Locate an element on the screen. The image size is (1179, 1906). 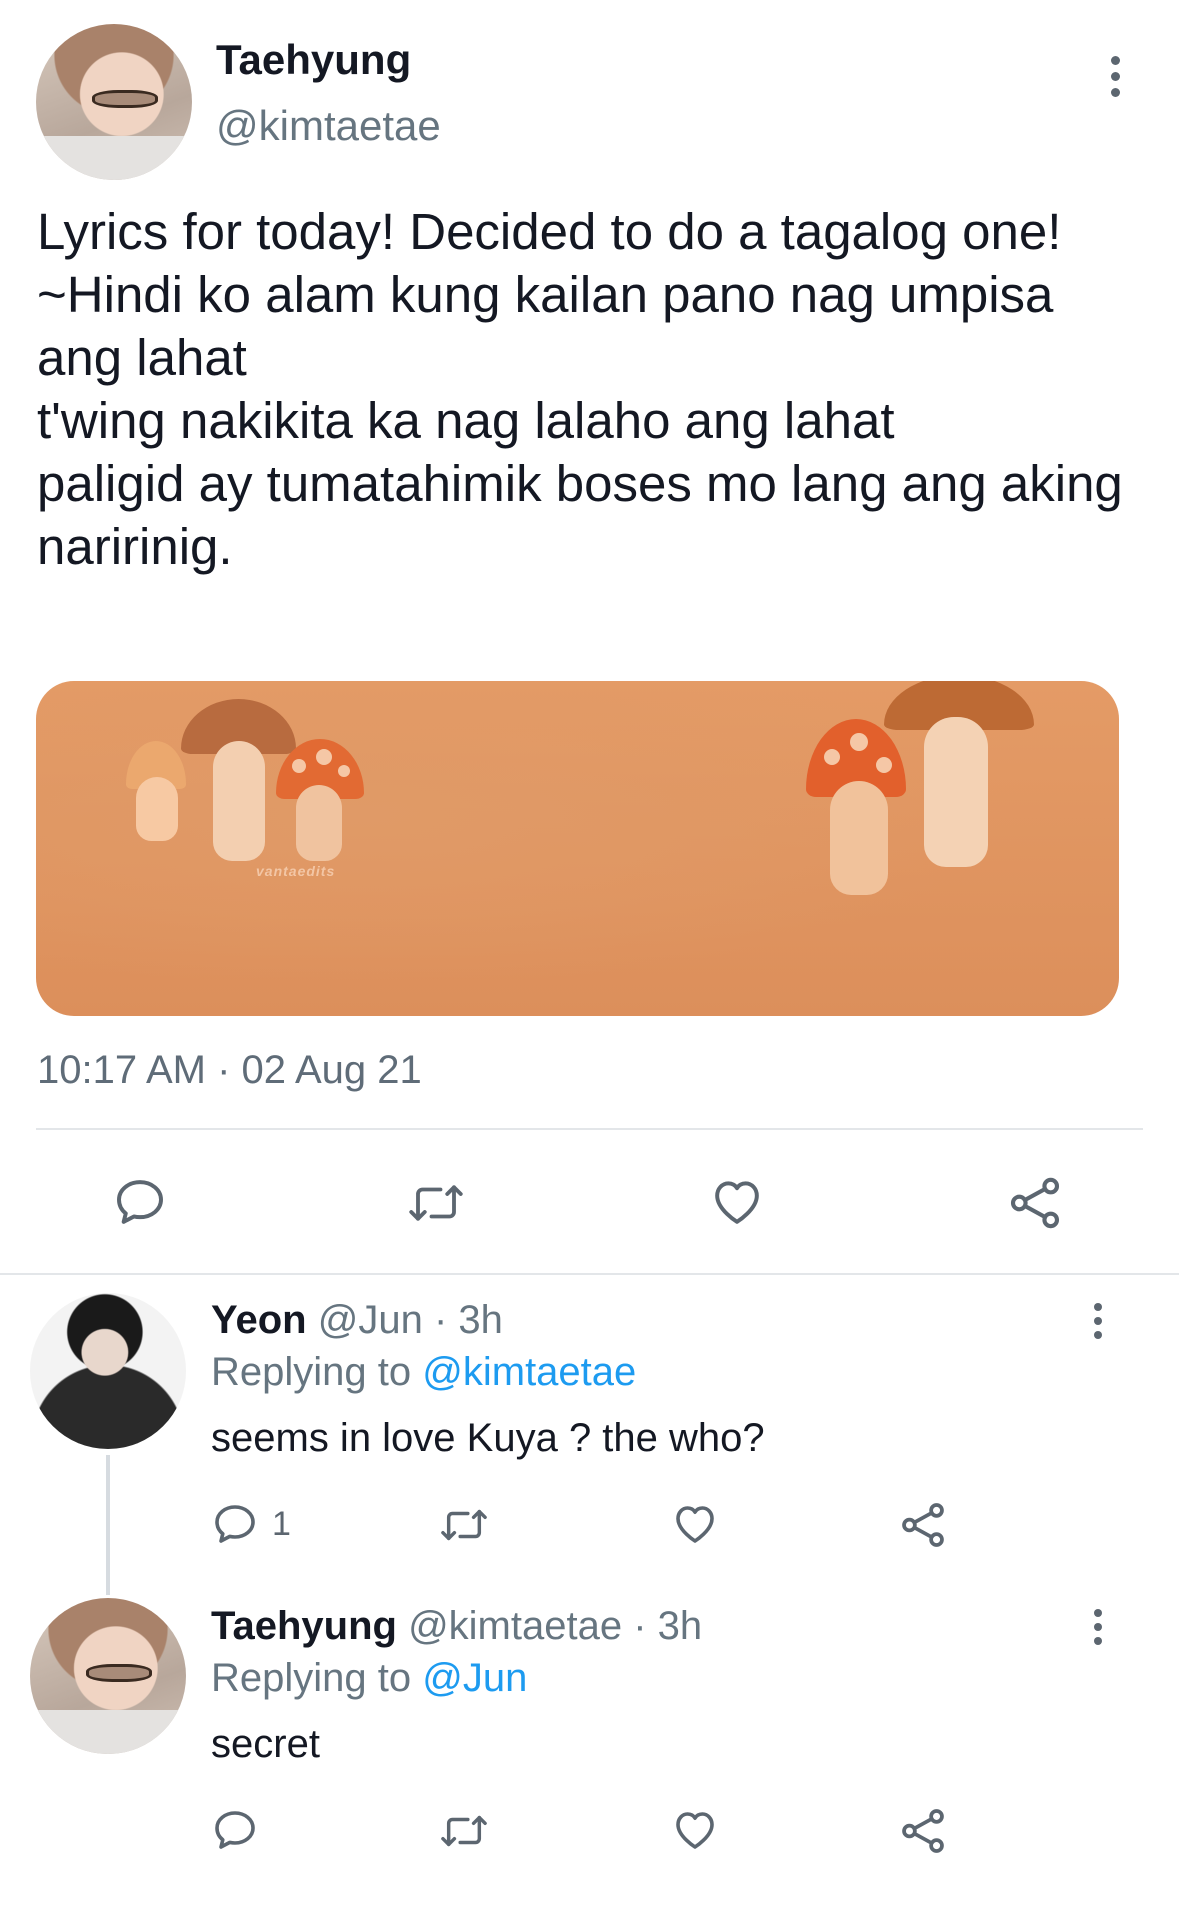
reply-header: Taehyung @kimtaetae · 3h is located at coordinates (456, 1626).